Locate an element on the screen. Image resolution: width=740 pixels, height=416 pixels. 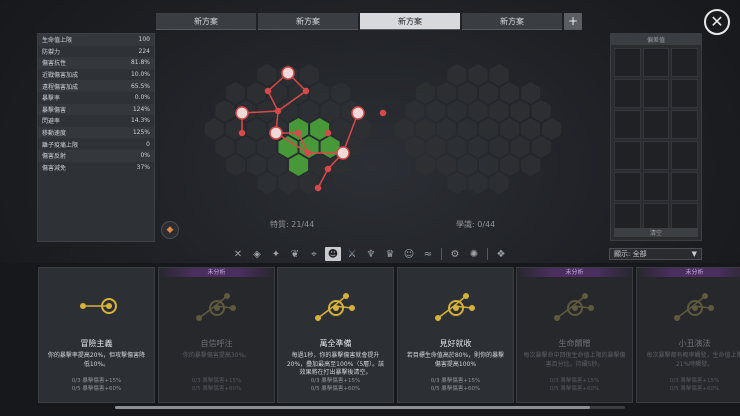
mask-icon: ☻ is located at coordinates (333, 254).